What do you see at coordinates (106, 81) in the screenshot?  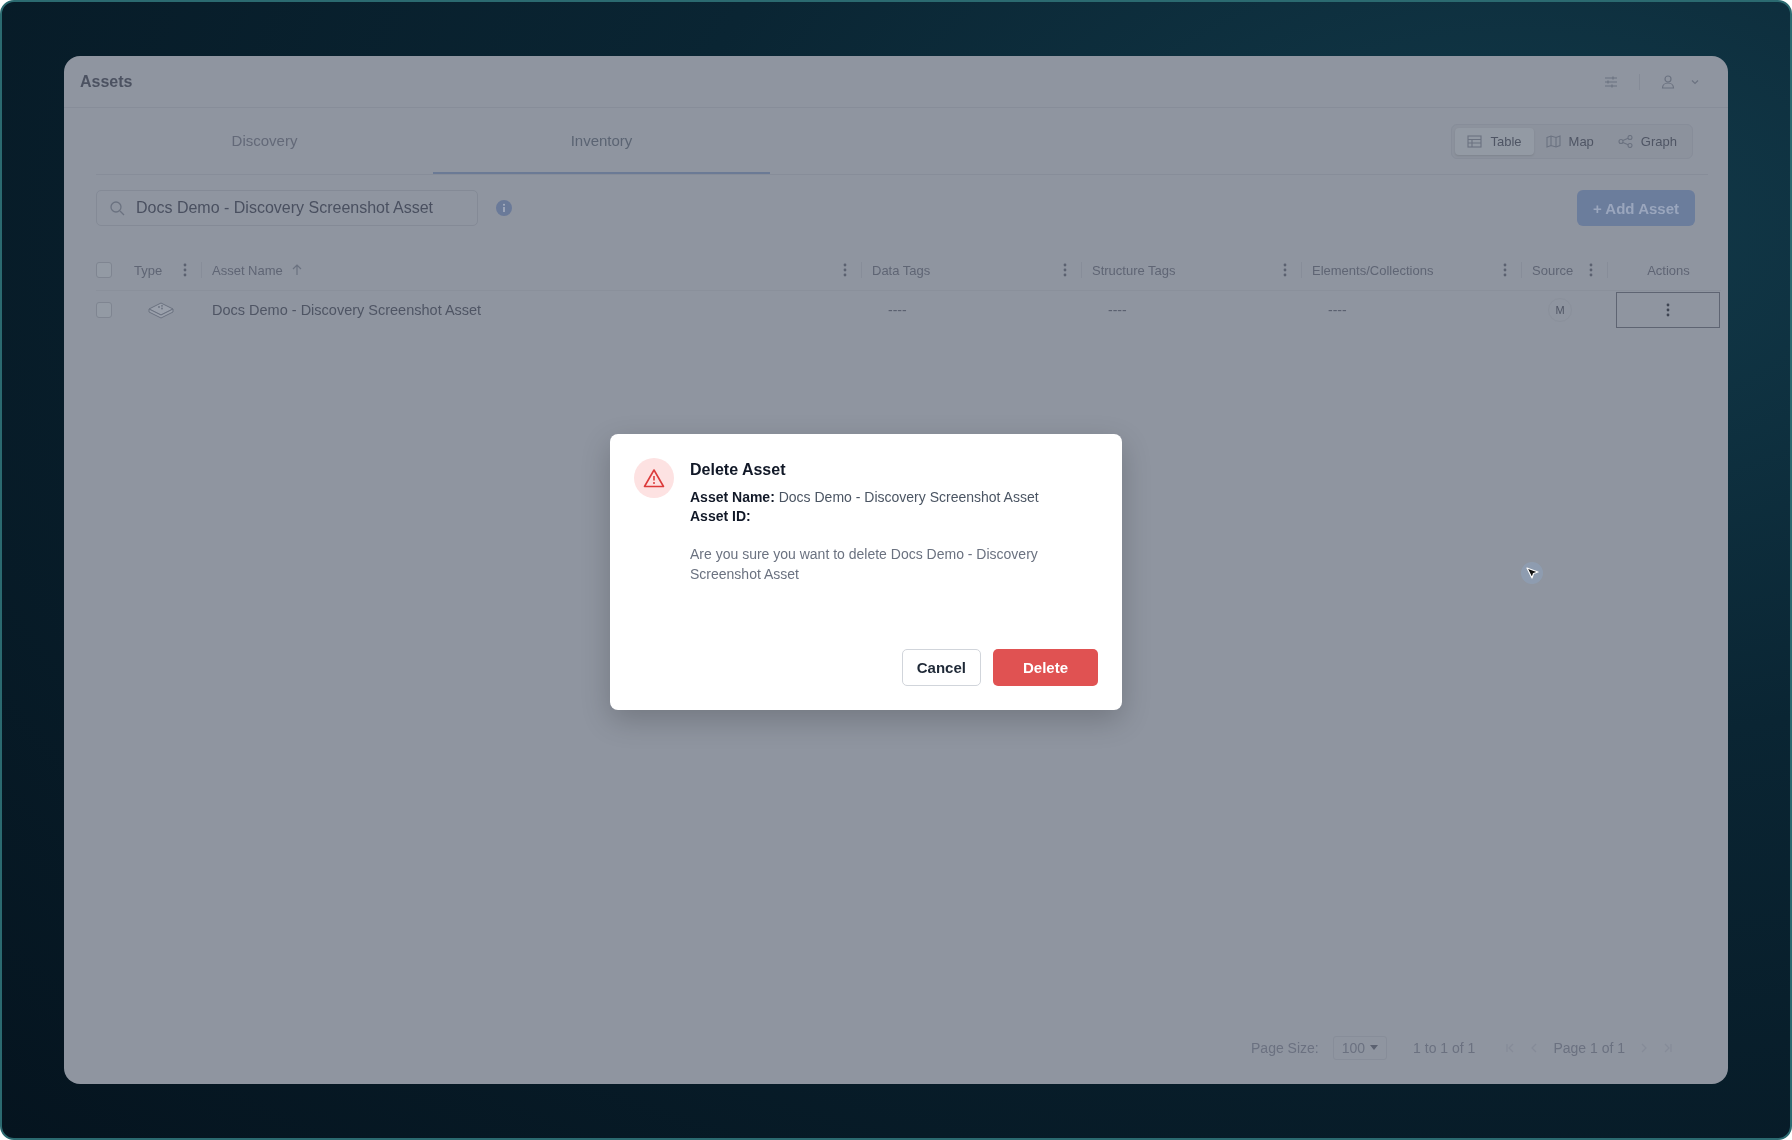 I see `page-title: Assets` at bounding box center [106, 81].